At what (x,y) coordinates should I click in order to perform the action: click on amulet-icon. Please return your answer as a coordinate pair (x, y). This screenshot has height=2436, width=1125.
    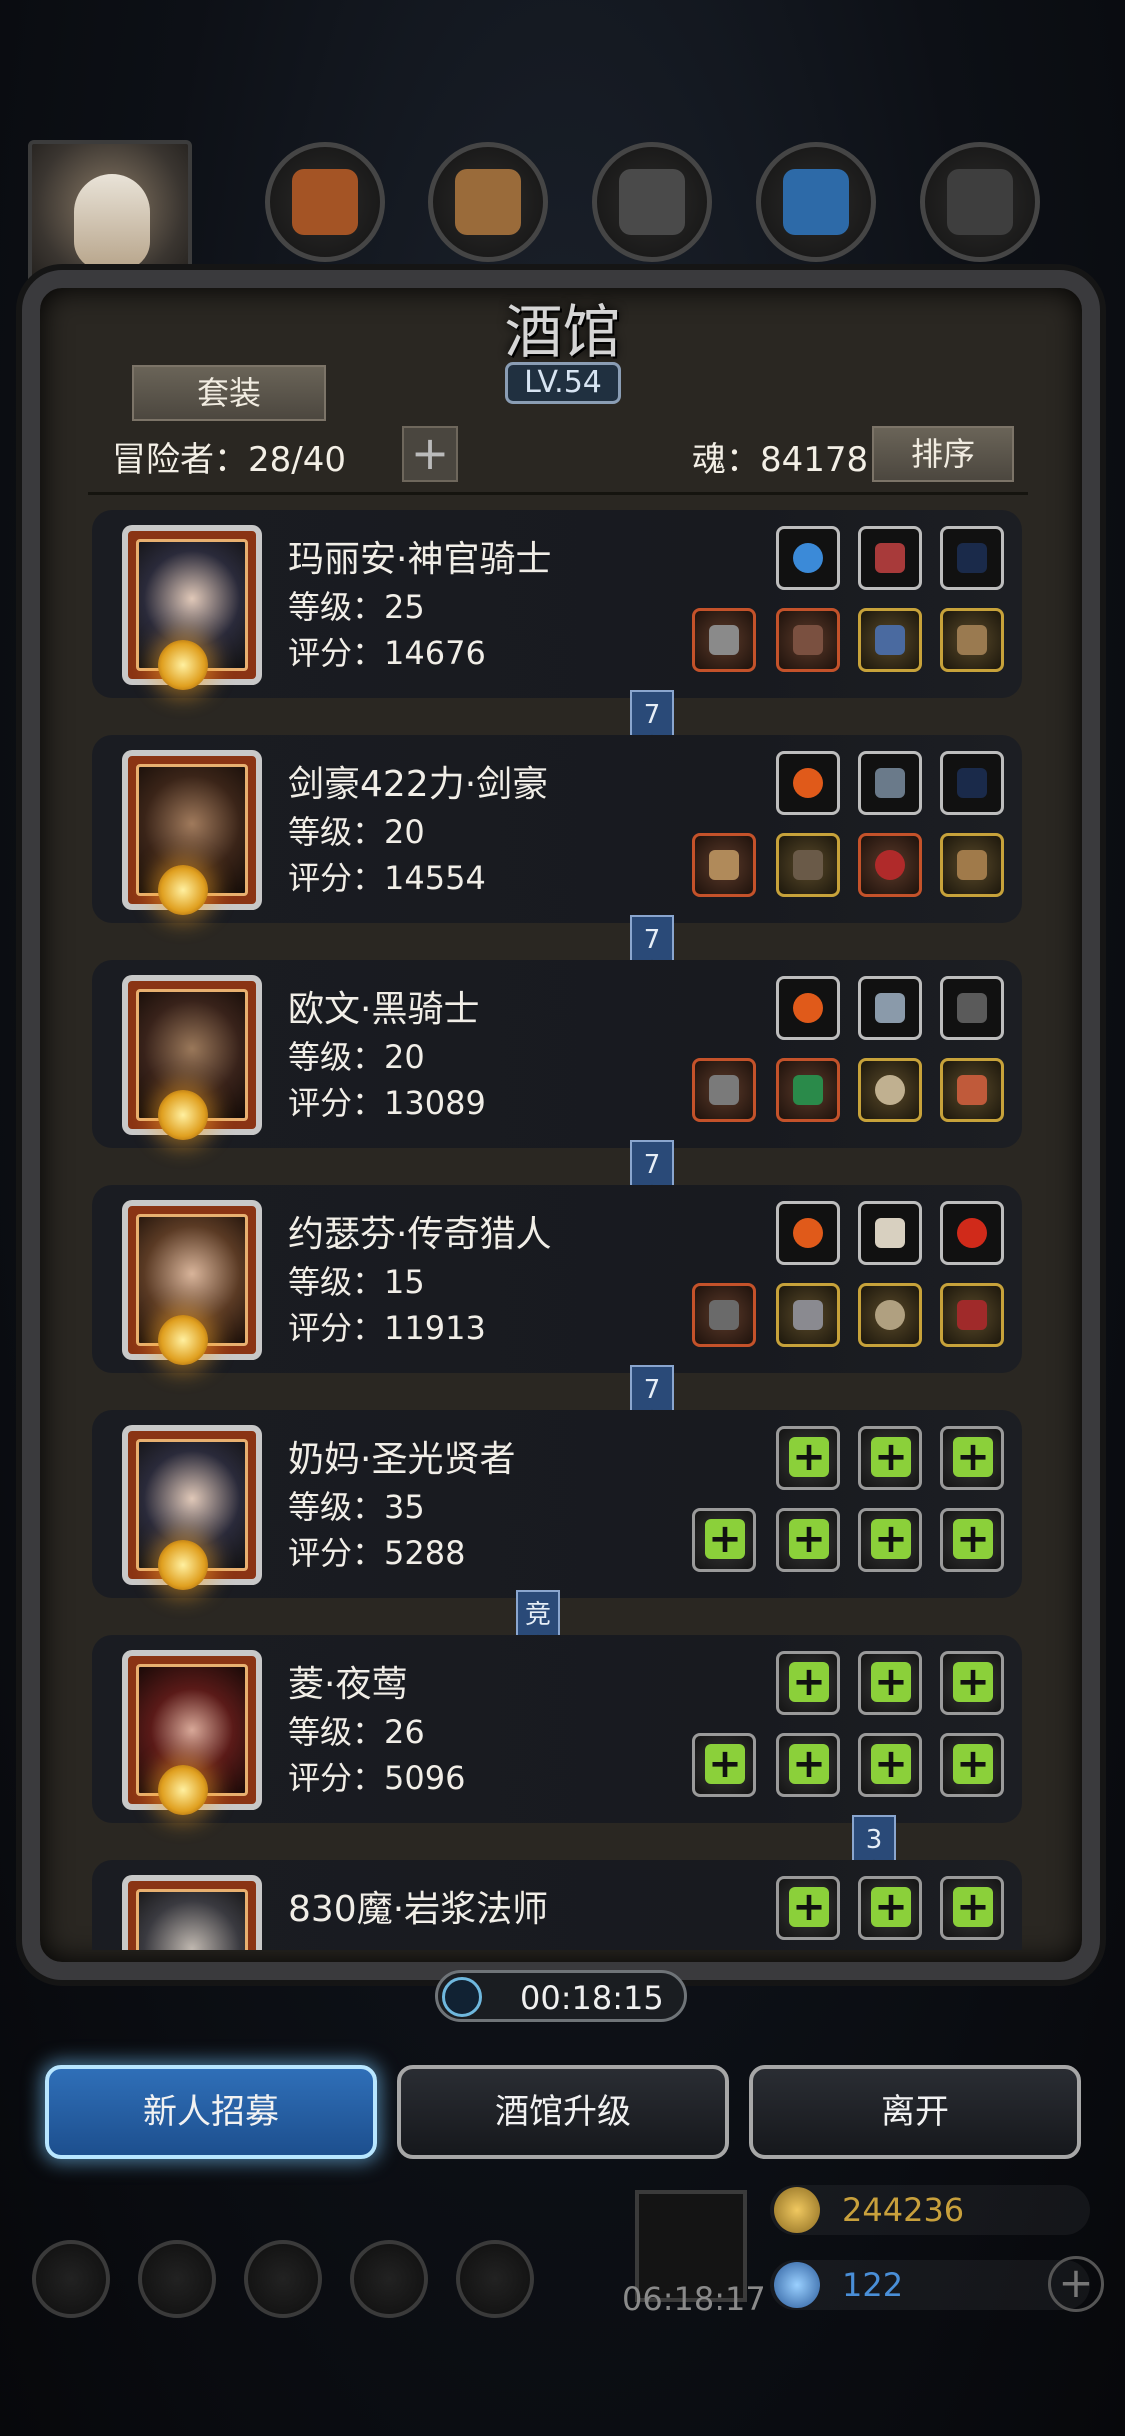
    Looking at the image, I should click on (972, 1090).